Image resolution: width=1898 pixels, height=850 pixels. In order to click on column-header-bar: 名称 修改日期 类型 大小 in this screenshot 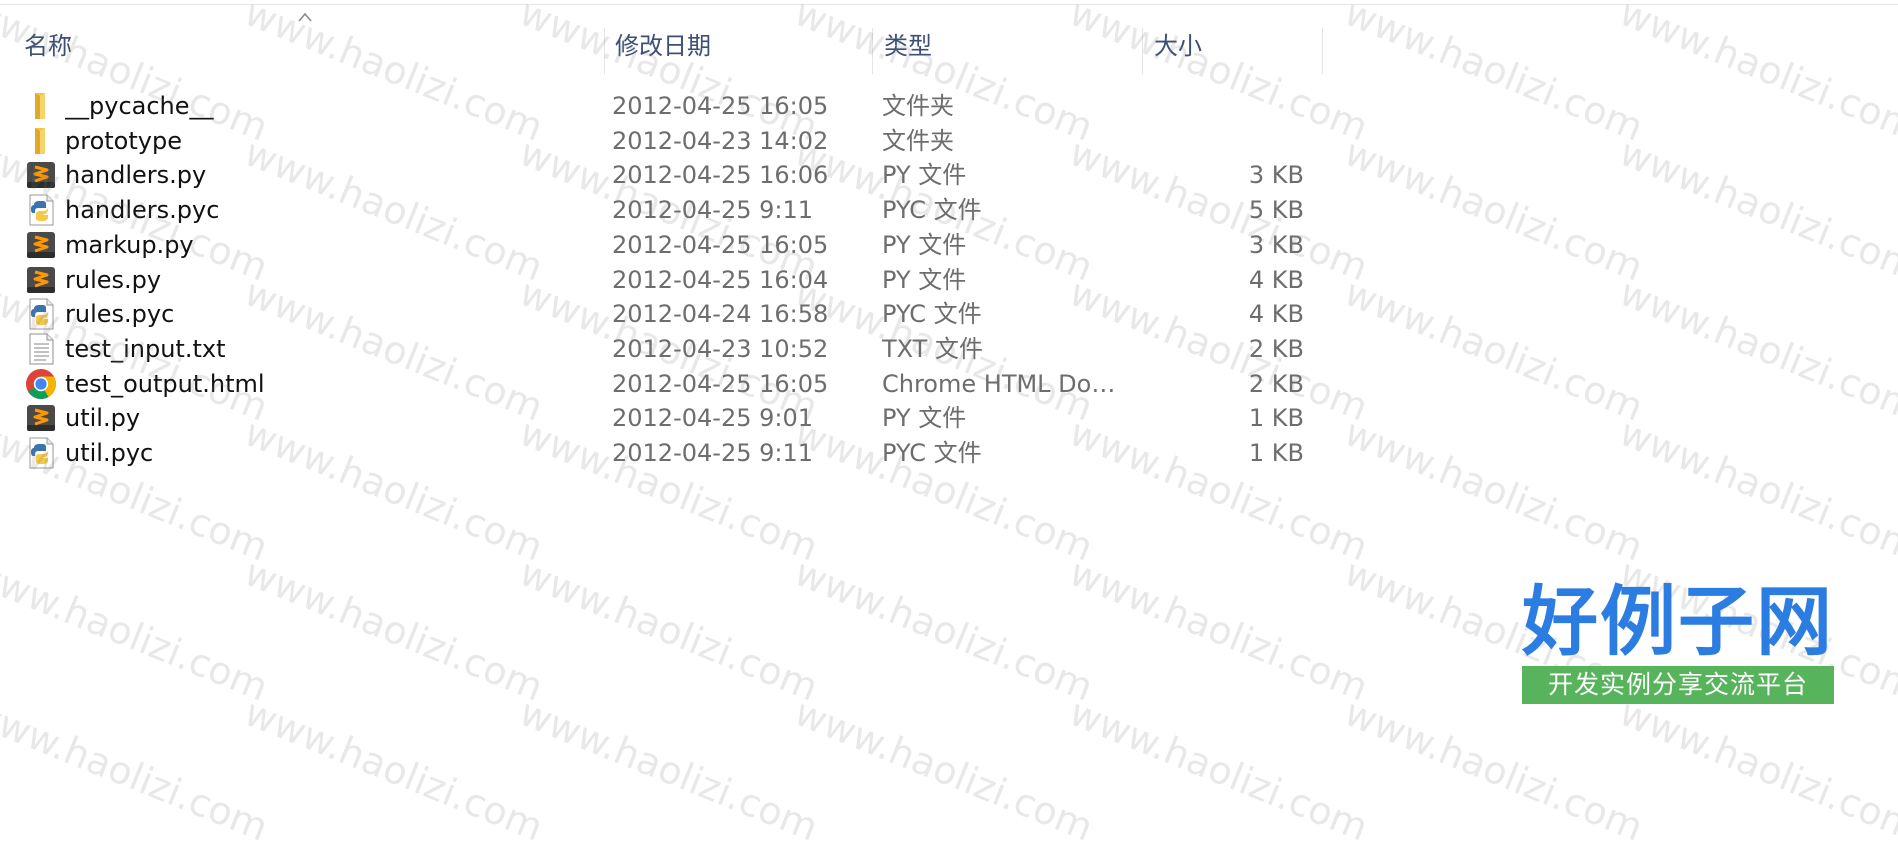, I will do `click(670, 46)`.